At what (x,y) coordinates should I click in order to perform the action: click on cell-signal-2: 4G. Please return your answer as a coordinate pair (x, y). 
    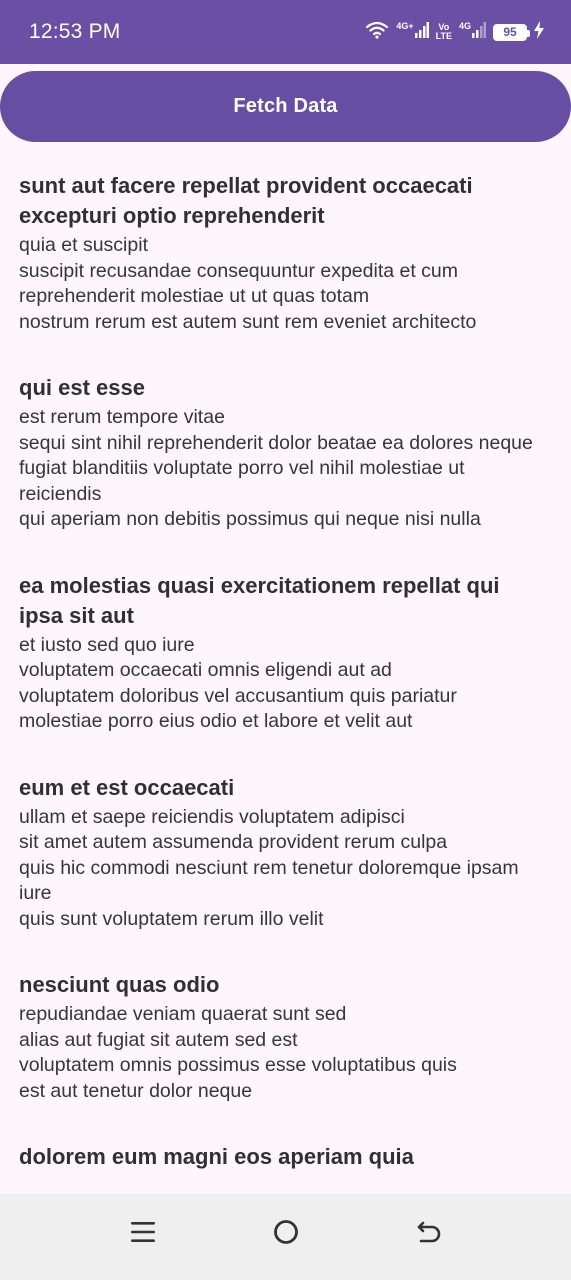
    Looking at the image, I should click on (472, 31).